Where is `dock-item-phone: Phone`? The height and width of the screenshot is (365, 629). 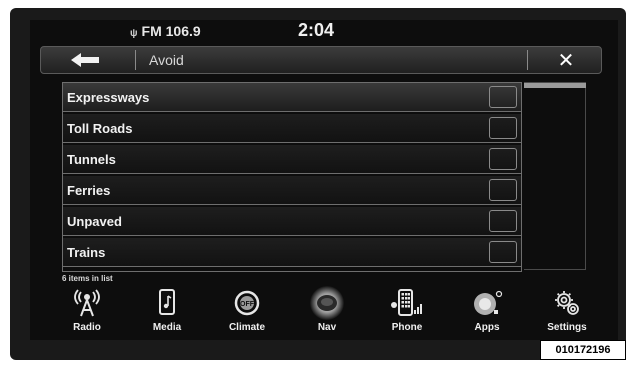
dock-item-phone: Phone is located at coordinates (407, 310).